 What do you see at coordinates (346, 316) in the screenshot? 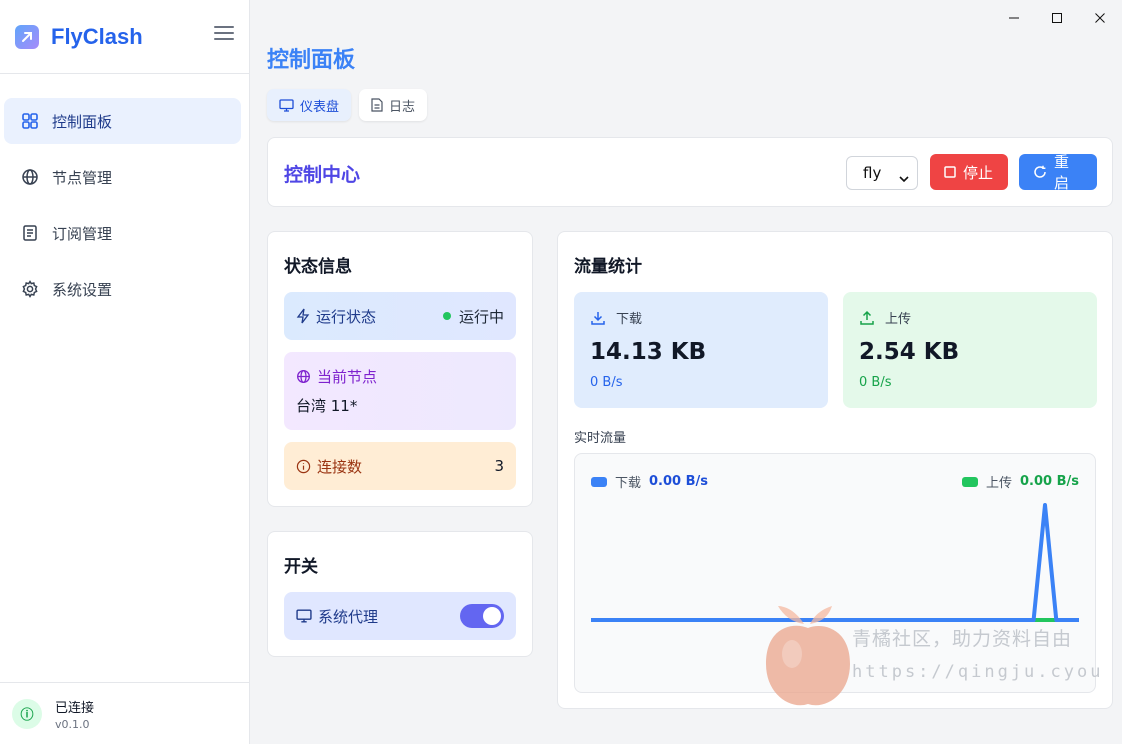
I see `run-state-label: 运行状态` at bounding box center [346, 316].